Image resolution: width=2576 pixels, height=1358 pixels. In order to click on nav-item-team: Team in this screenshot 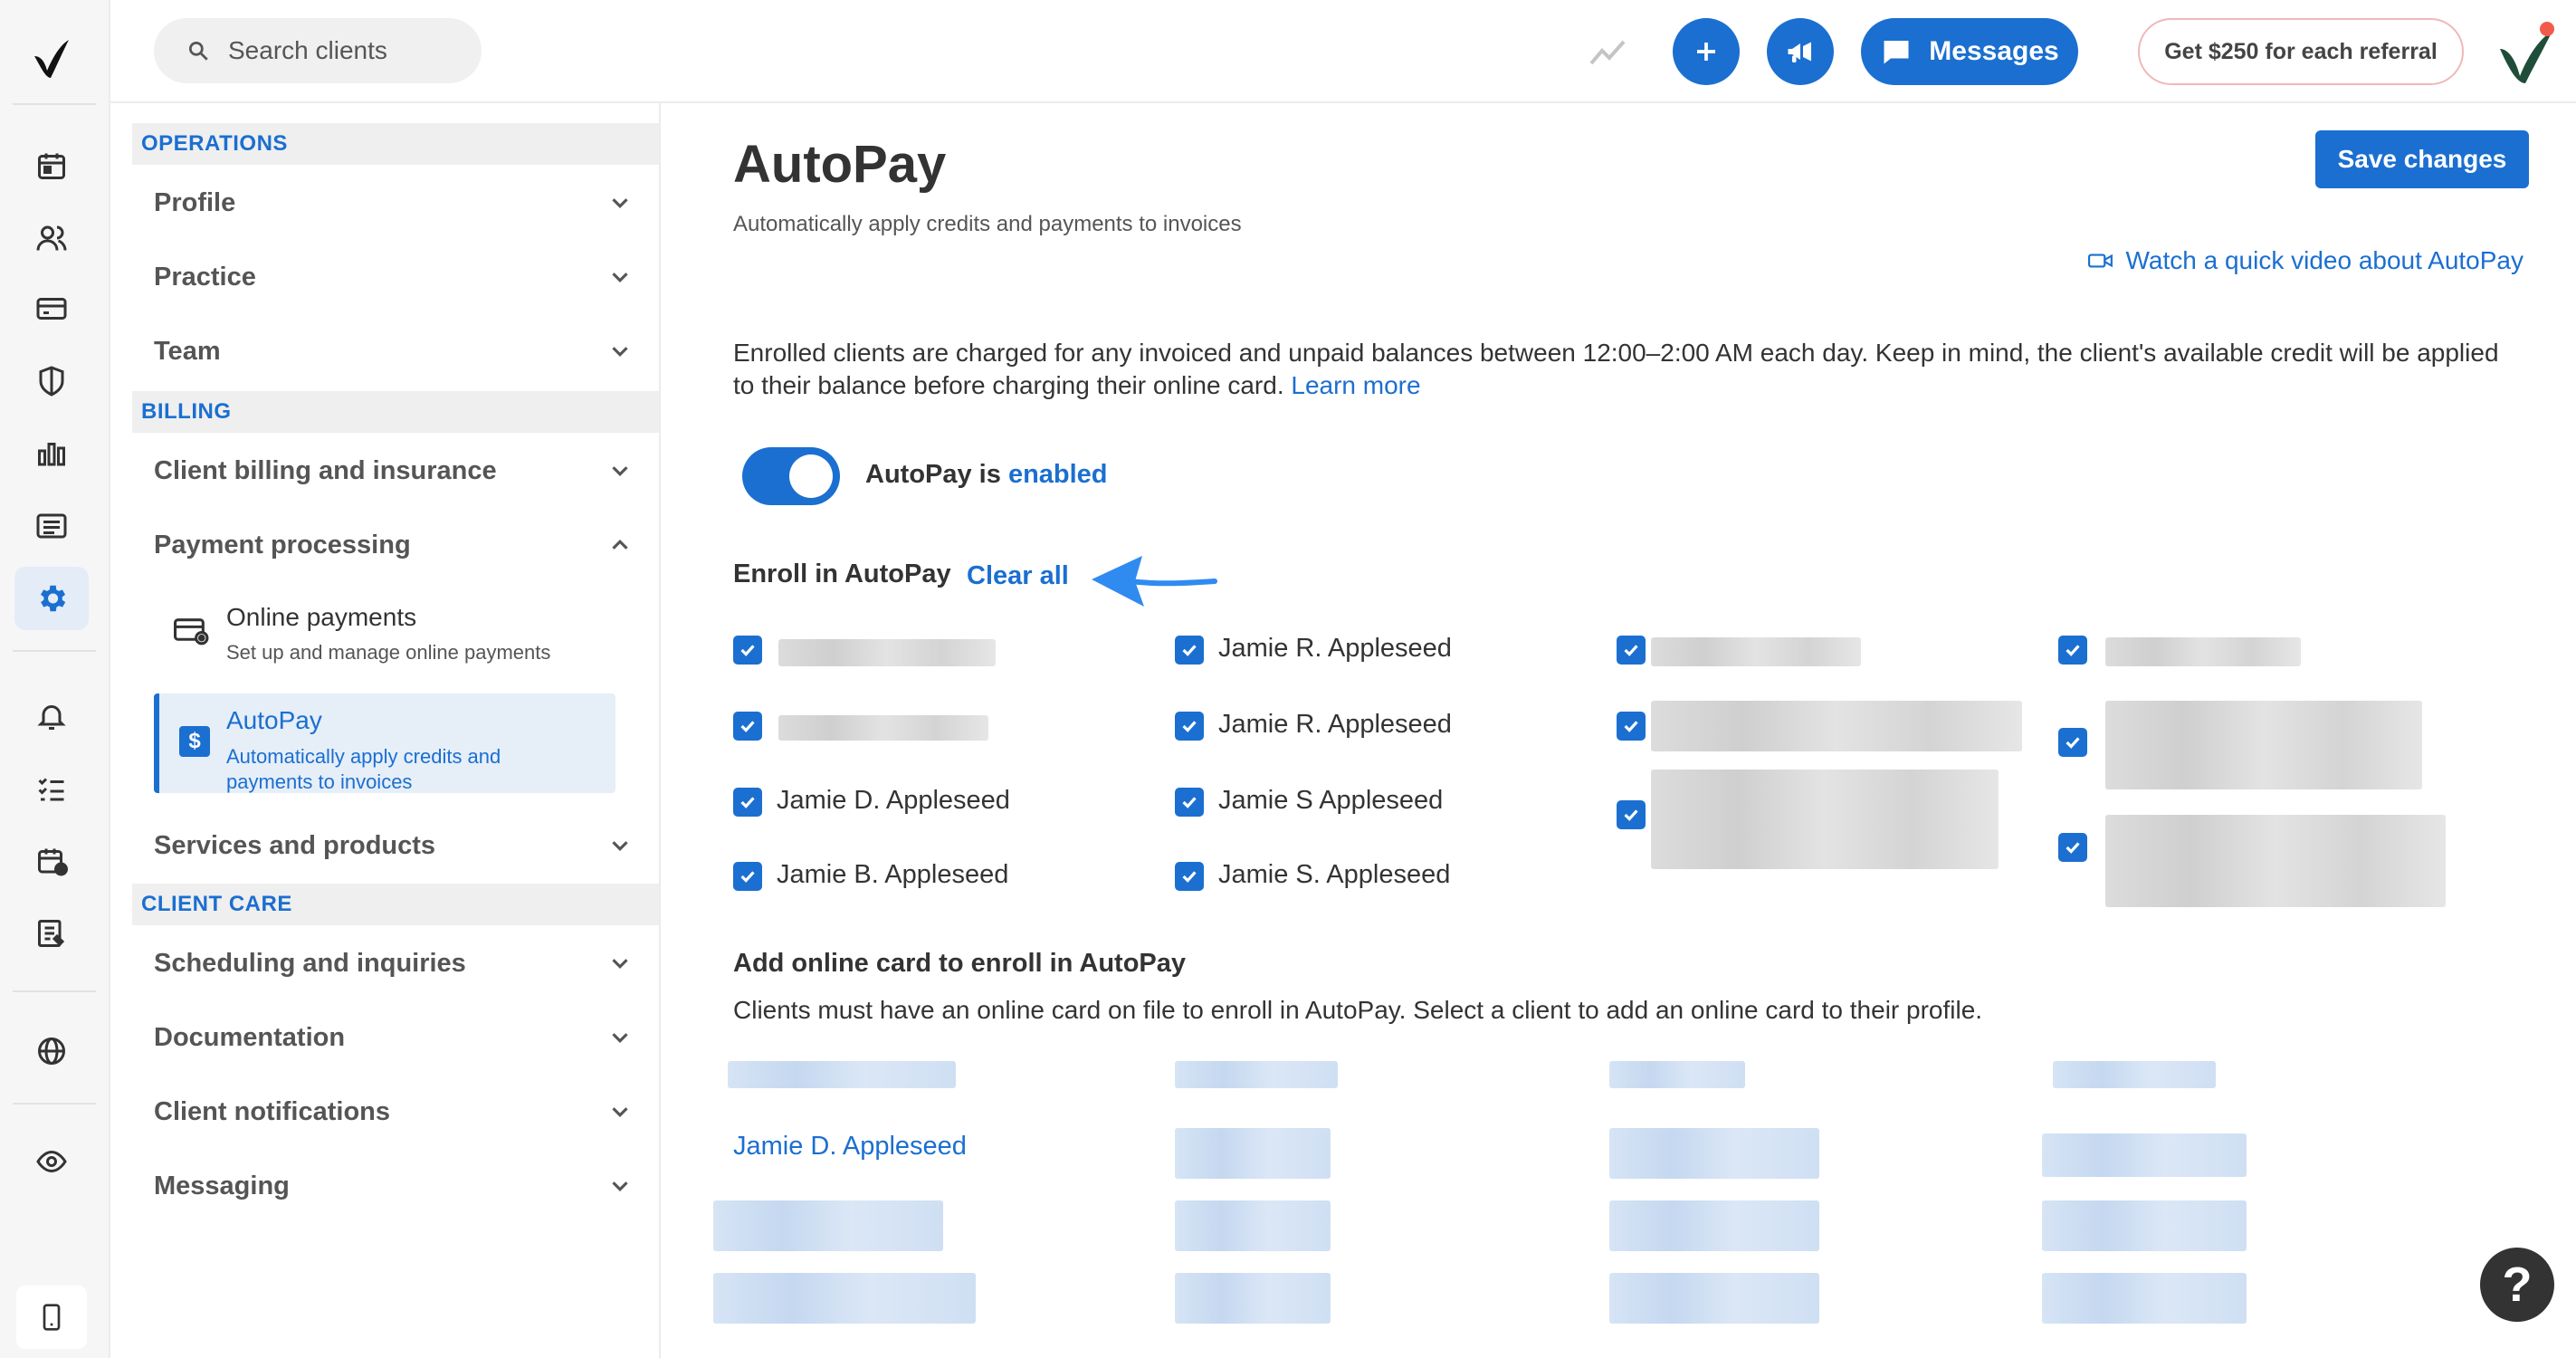, I will do `click(394, 351)`.